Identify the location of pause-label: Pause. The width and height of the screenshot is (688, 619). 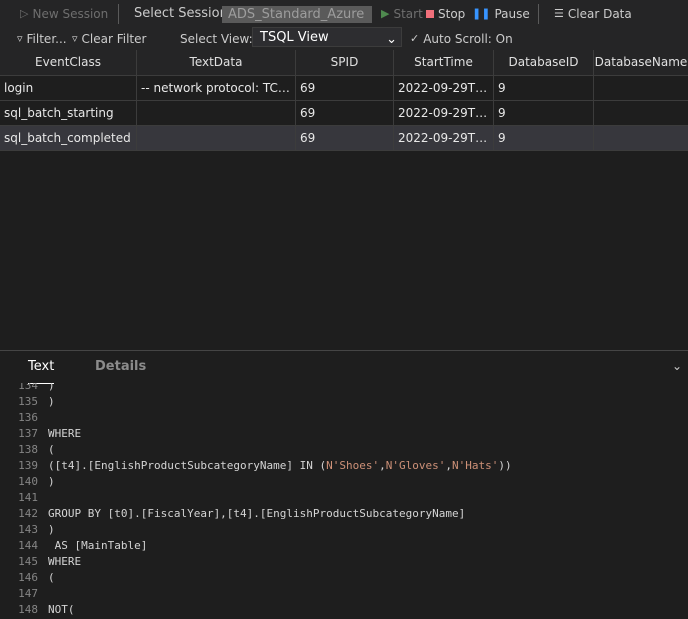
(512, 13).